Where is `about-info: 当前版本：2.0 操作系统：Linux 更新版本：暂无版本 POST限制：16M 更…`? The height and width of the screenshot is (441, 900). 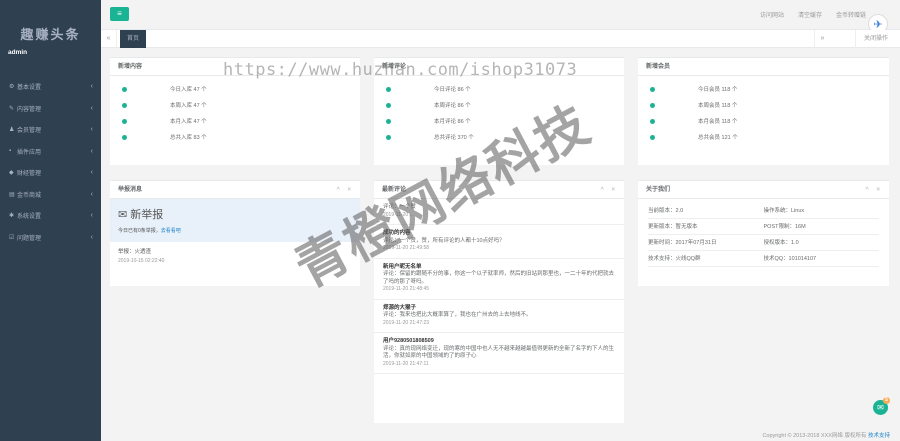
about-info: 当前版本：2.0 操作系统：Linux 更新版本：暂无版本 POST限制：16M 更… is located at coordinates (763, 235).